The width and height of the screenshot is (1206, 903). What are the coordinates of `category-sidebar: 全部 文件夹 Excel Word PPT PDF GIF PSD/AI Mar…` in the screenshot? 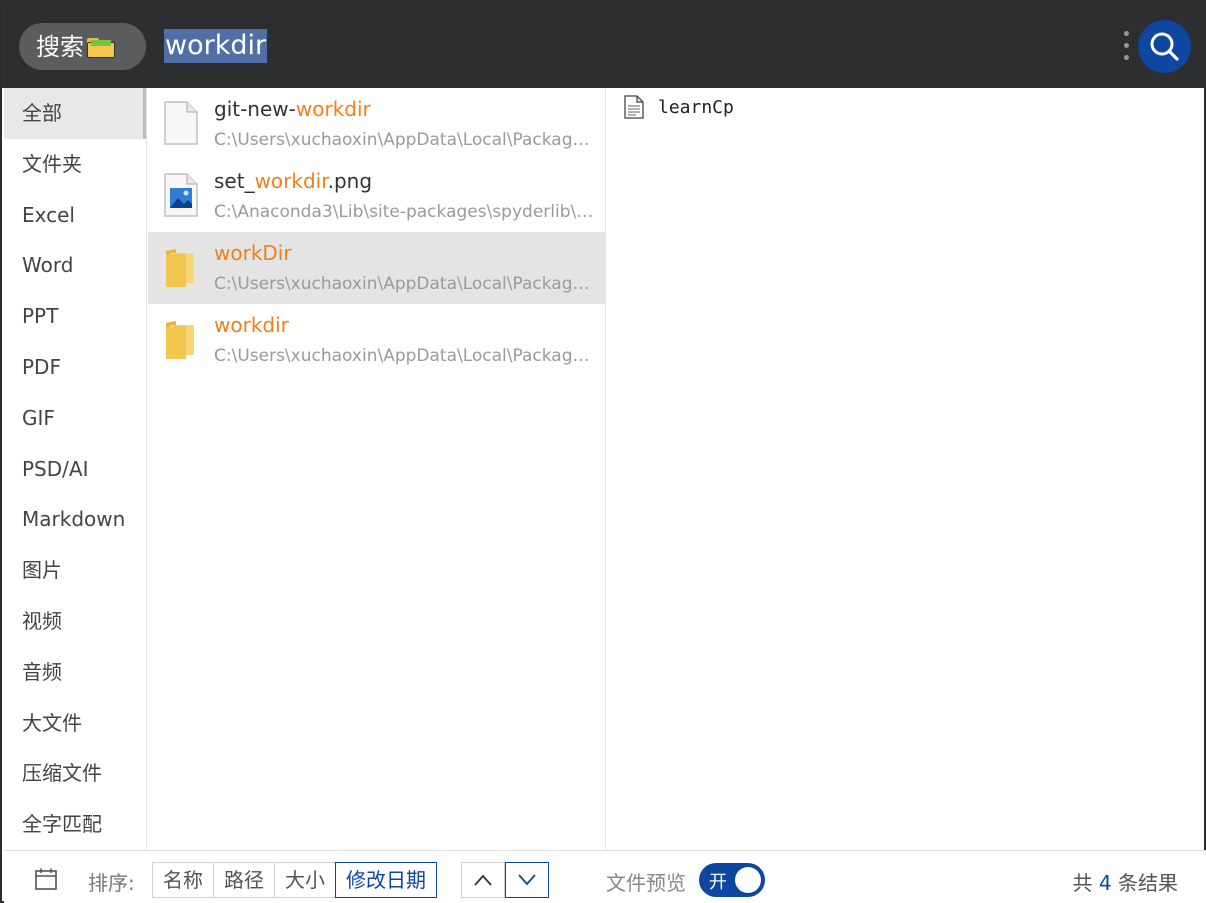 It's located at (75, 469).